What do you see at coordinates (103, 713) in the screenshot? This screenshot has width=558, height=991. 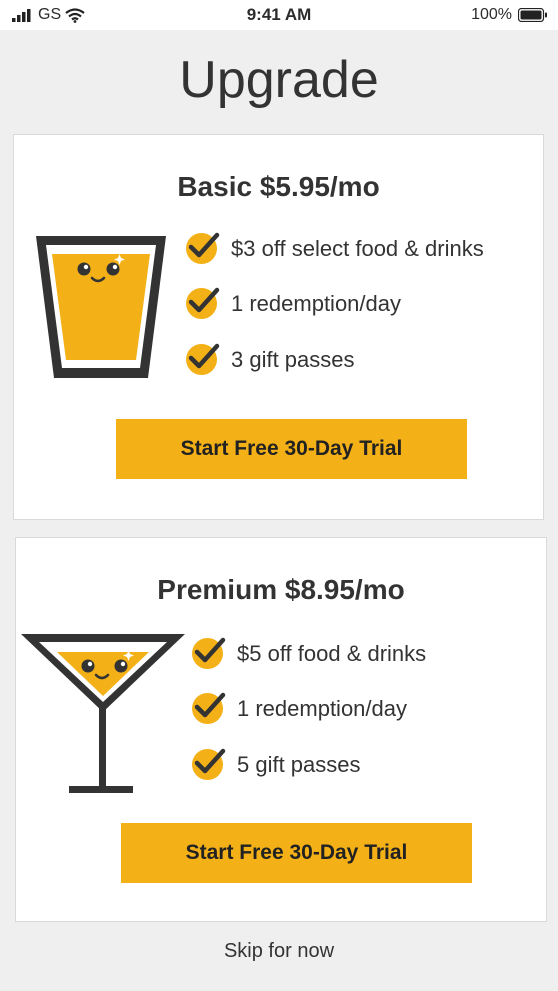 I see `martini-glass-icon` at bounding box center [103, 713].